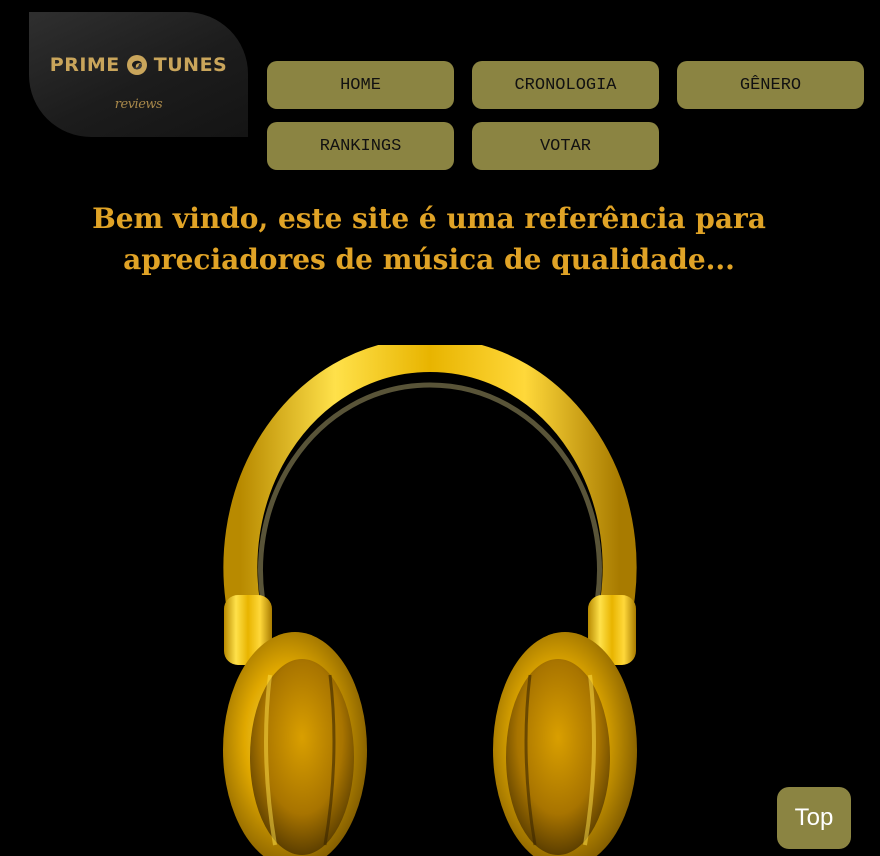 The width and height of the screenshot is (880, 856). I want to click on logo-brand-right: TUNES, so click(190, 65).